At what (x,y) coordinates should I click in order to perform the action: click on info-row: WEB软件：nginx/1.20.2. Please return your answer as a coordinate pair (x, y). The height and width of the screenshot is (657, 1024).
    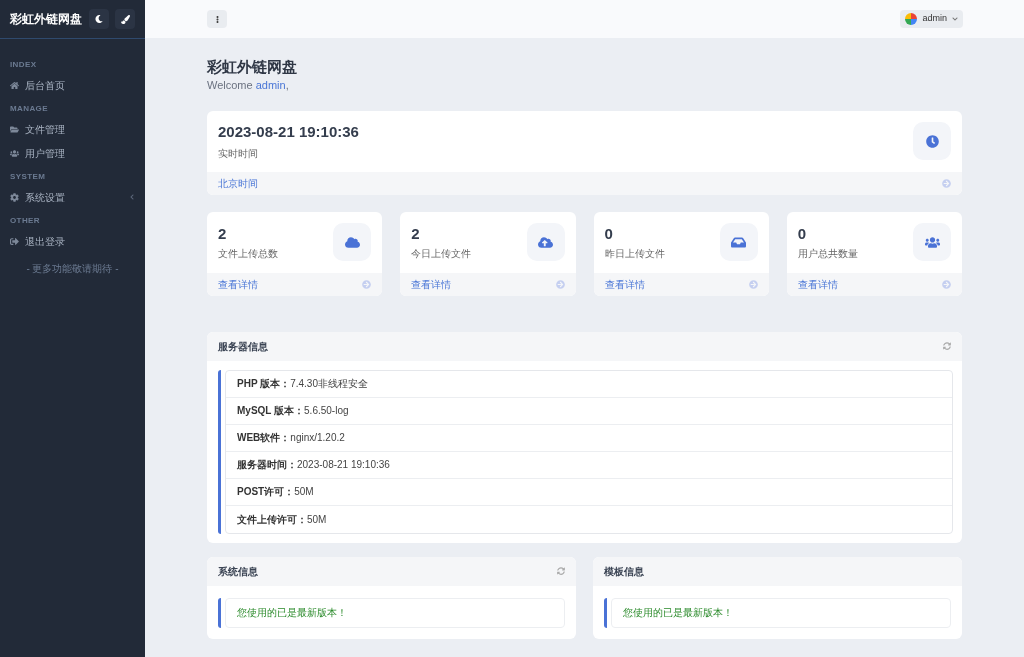
    Looking at the image, I should click on (589, 438).